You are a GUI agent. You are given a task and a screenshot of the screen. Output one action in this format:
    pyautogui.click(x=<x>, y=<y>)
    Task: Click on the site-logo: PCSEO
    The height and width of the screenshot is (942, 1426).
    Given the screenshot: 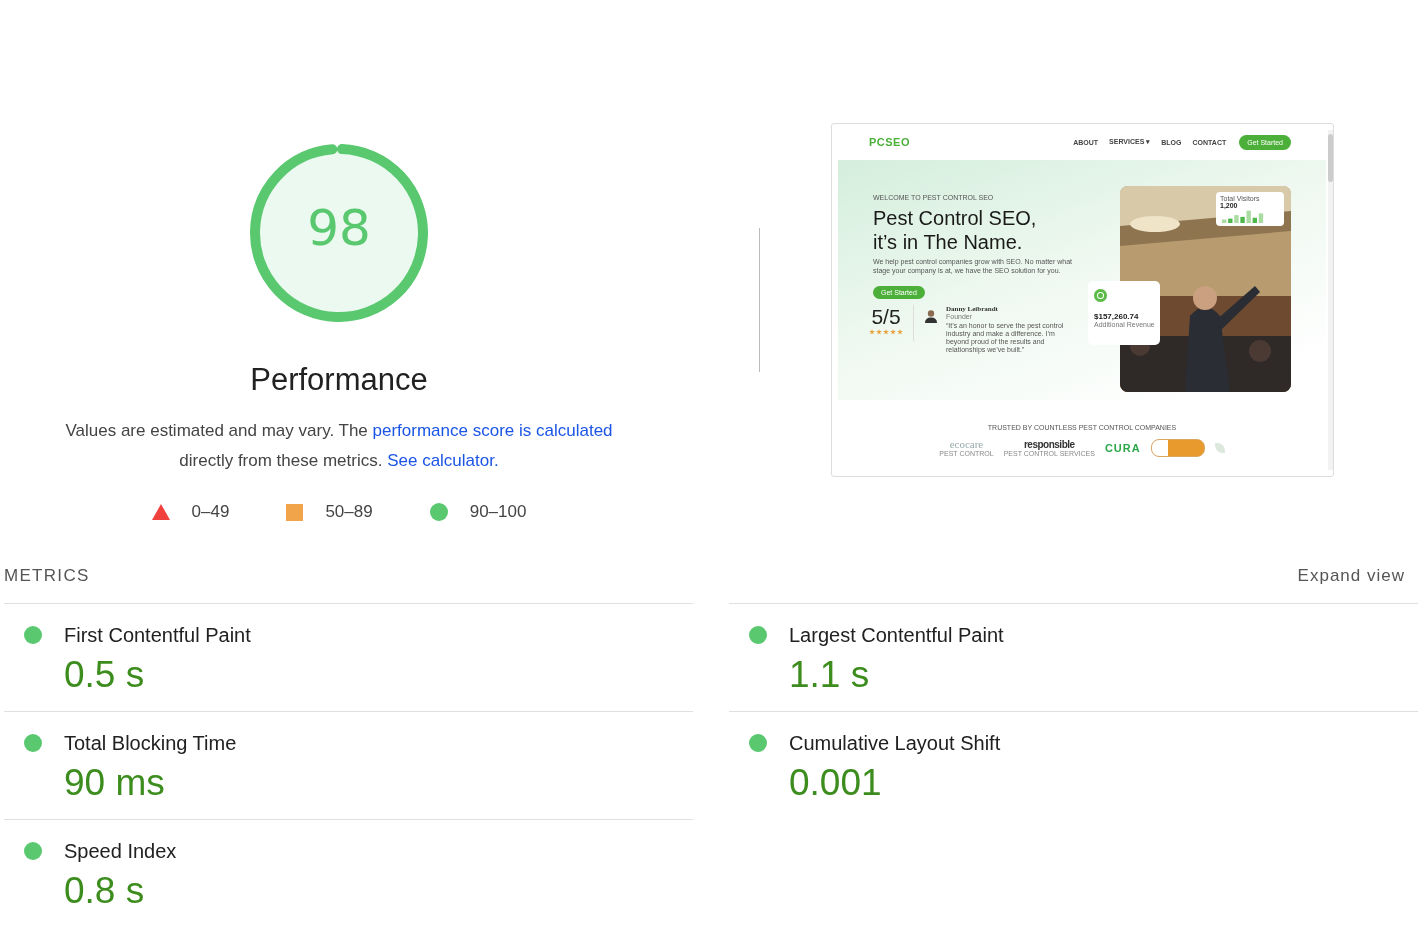 What is the action you would take?
    pyautogui.click(x=889, y=142)
    